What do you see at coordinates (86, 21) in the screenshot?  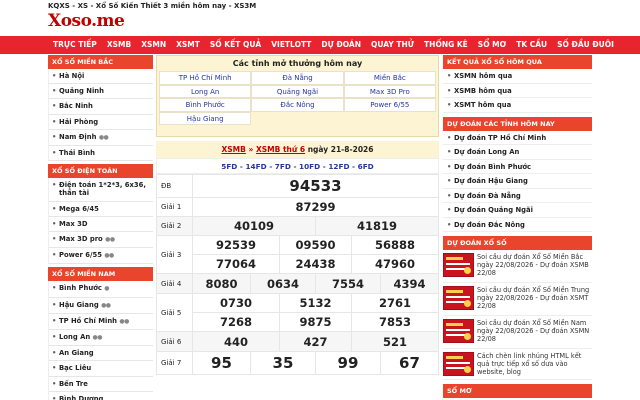 I see `site-logo: Xoso.me` at bounding box center [86, 21].